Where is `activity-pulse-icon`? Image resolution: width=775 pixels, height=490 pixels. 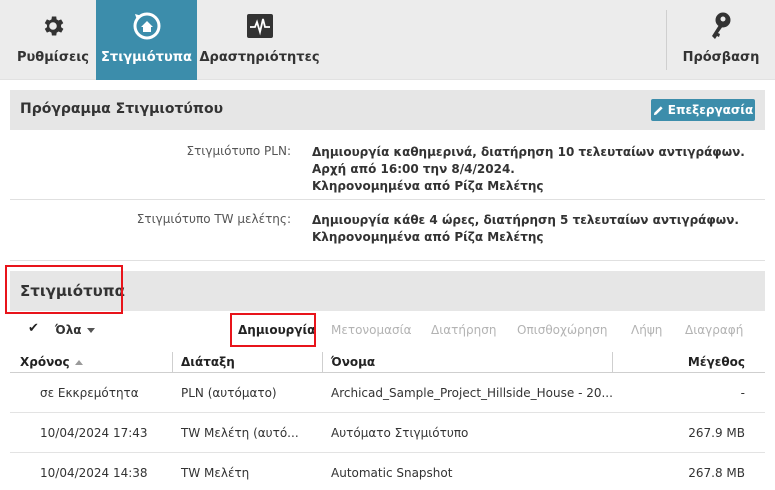 activity-pulse-icon is located at coordinates (260, 26).